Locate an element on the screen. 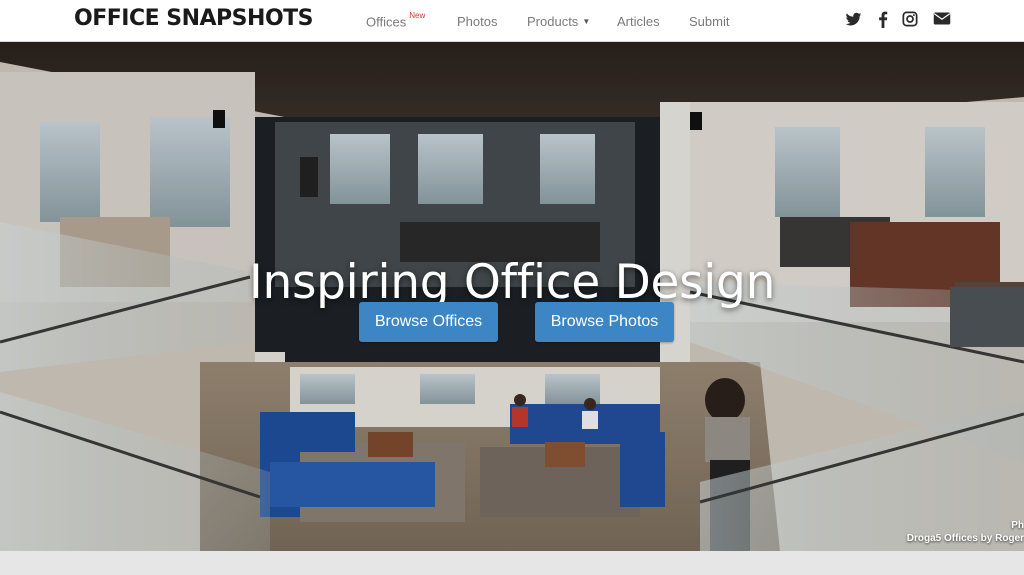 Image resolution: width=1024 pixels, height=575 pixels. nav-item-label: Products is located at coordinates (553, 21).